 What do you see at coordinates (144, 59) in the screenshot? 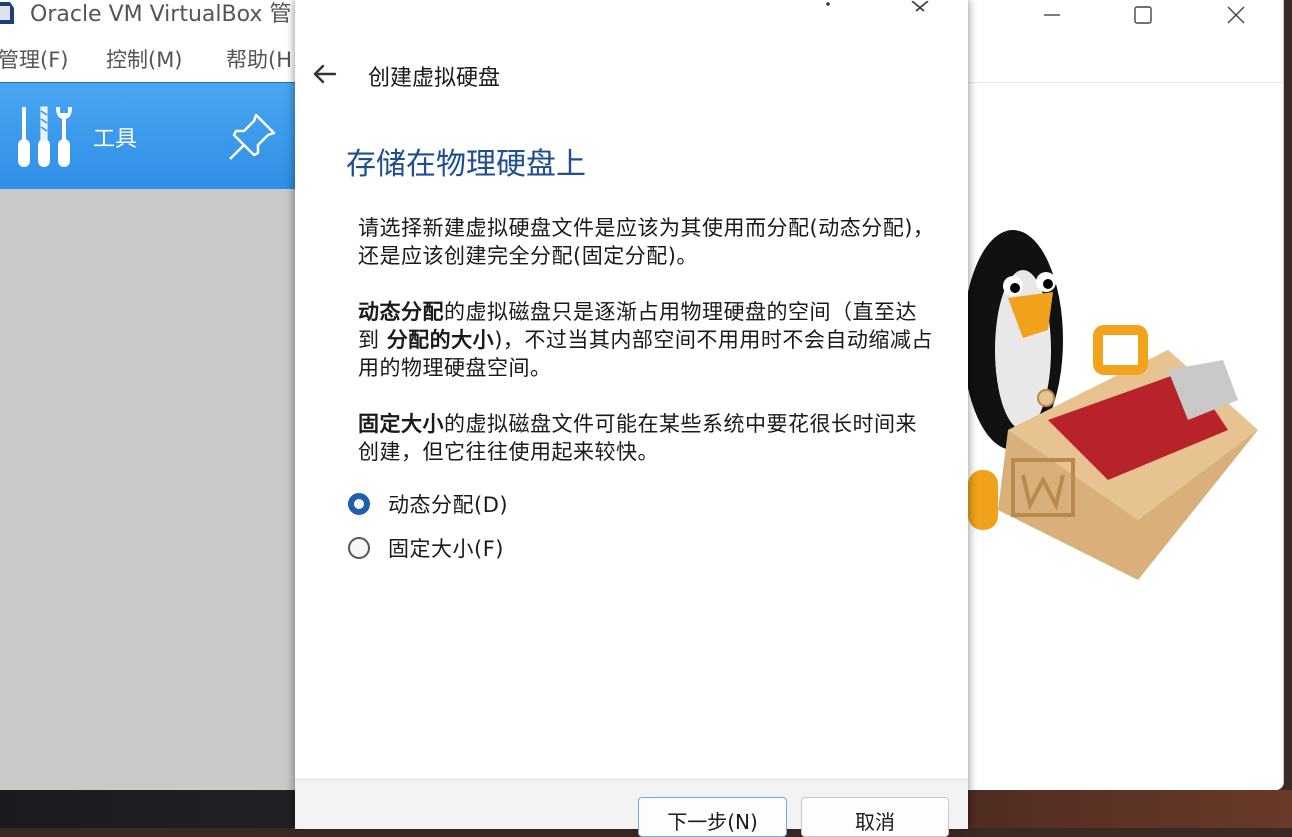
I see `menu-control: 控制(M)` at bounding box center [144, 59].